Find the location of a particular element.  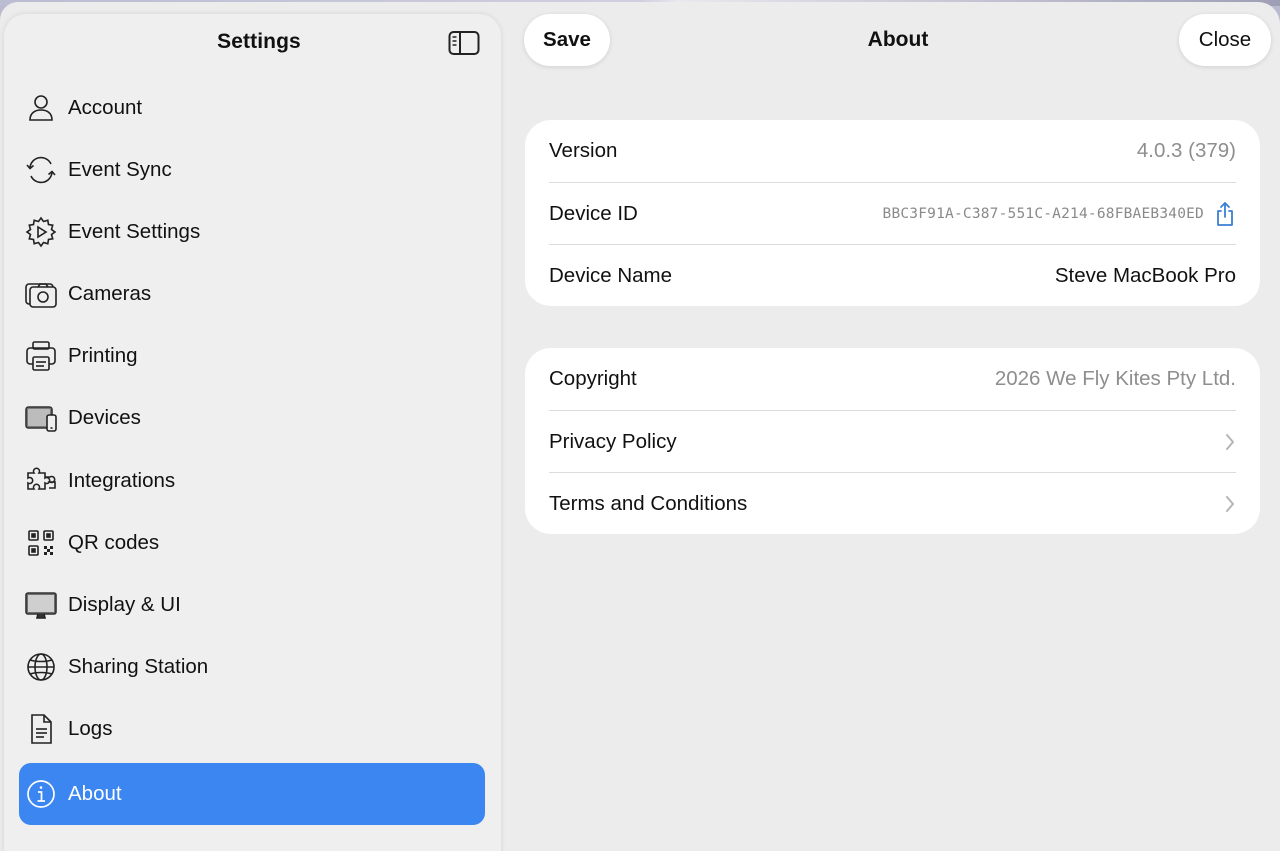

puzzle-icon is located at coordinates (41, 481).